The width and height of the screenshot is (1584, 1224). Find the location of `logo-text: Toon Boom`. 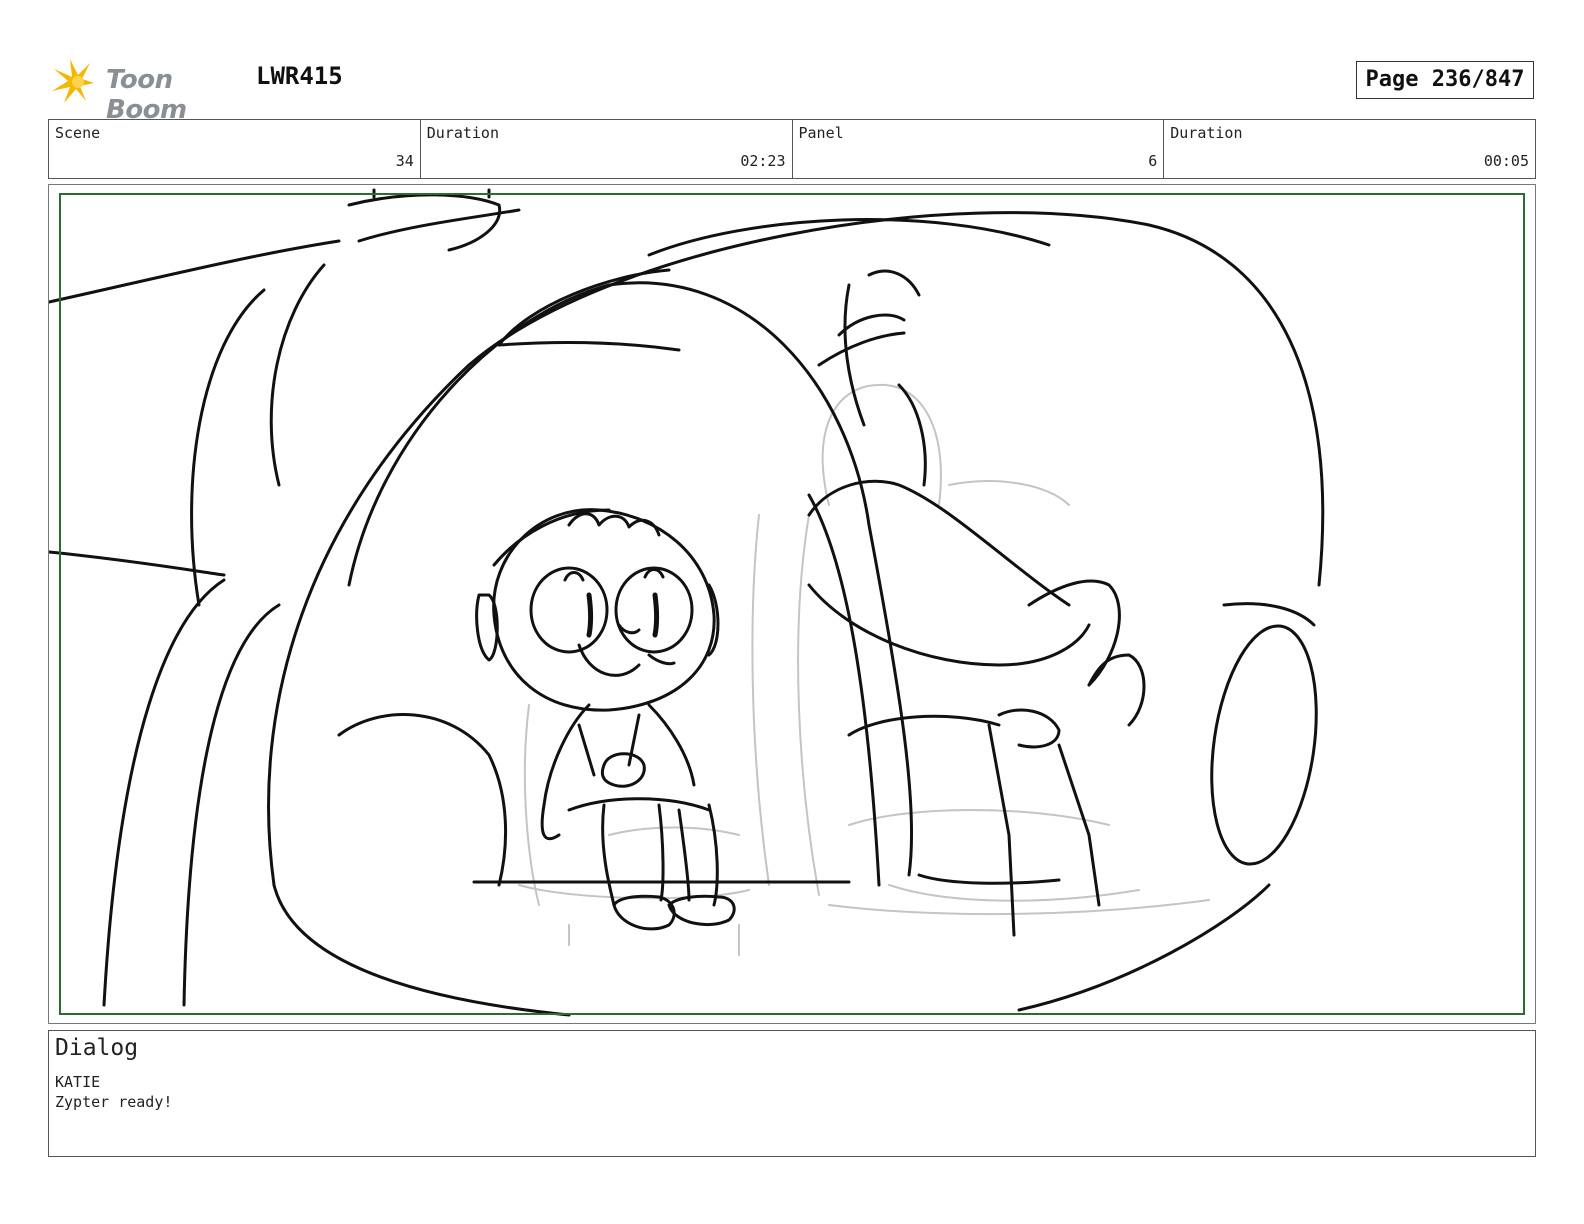

logo-text: Toon Boom is located at coordinates (146, 95).